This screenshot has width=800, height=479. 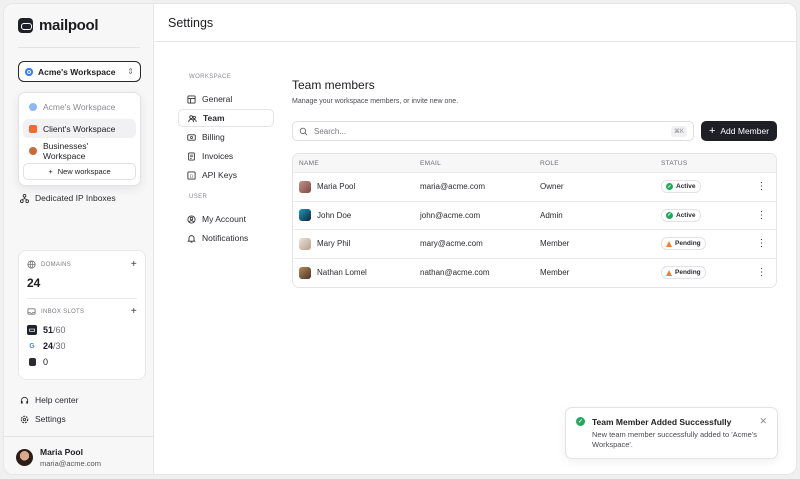 What do you see at coordinates (49, 400) in the screenshot?
I see `sidebar-item-help-center: Help center` at bounding box center [49, 400].